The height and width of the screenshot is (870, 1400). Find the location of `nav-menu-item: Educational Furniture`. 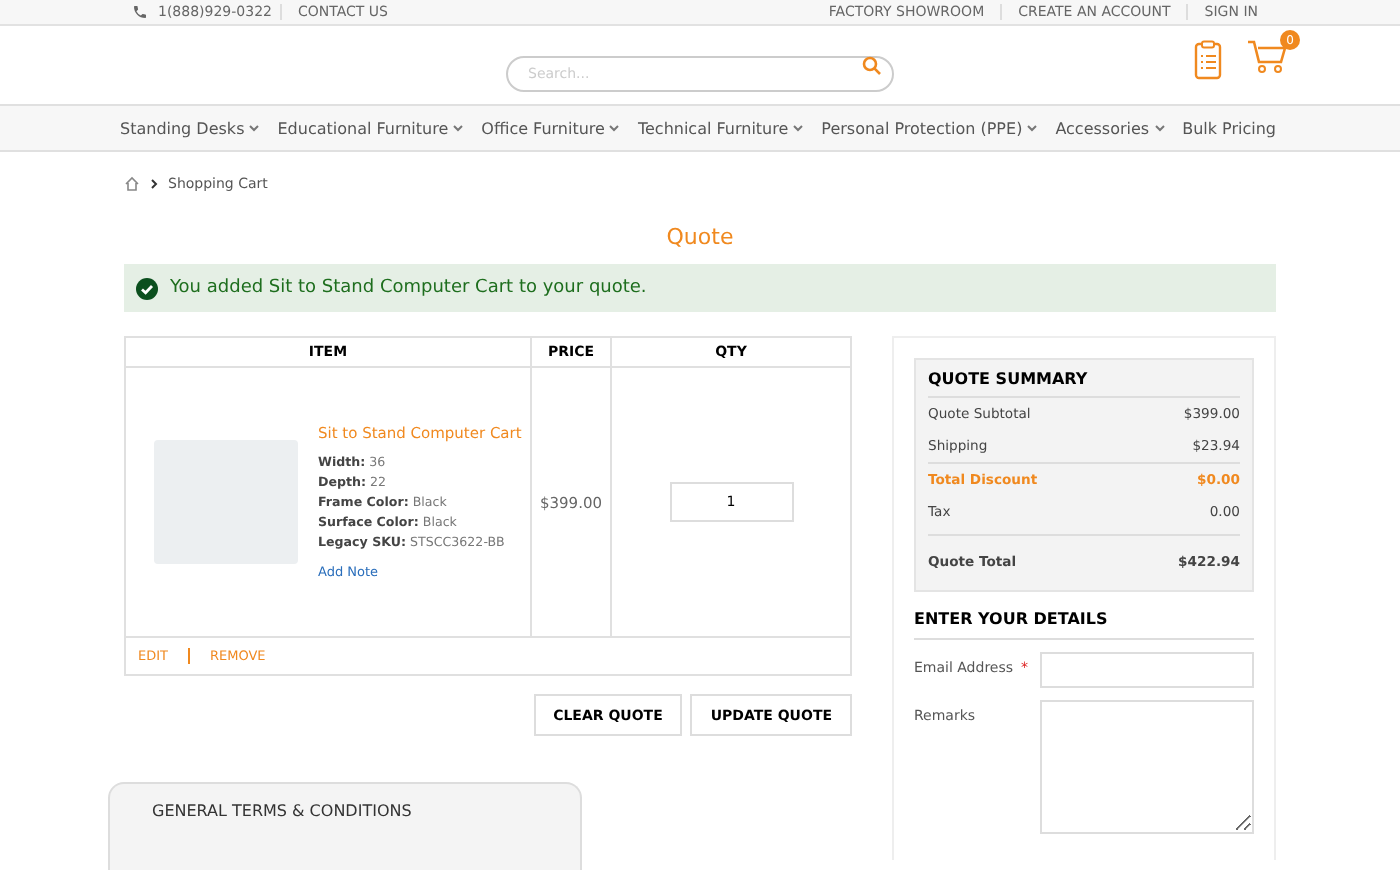

nav-menu-item: Educational Furniture is located at coordinates (371, 128).